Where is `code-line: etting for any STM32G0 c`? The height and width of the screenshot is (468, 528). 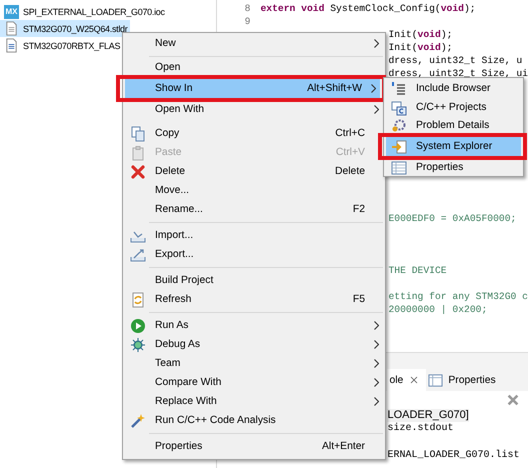
code-line: etting for any STM32G0 c is located at coordinates (458, 297).